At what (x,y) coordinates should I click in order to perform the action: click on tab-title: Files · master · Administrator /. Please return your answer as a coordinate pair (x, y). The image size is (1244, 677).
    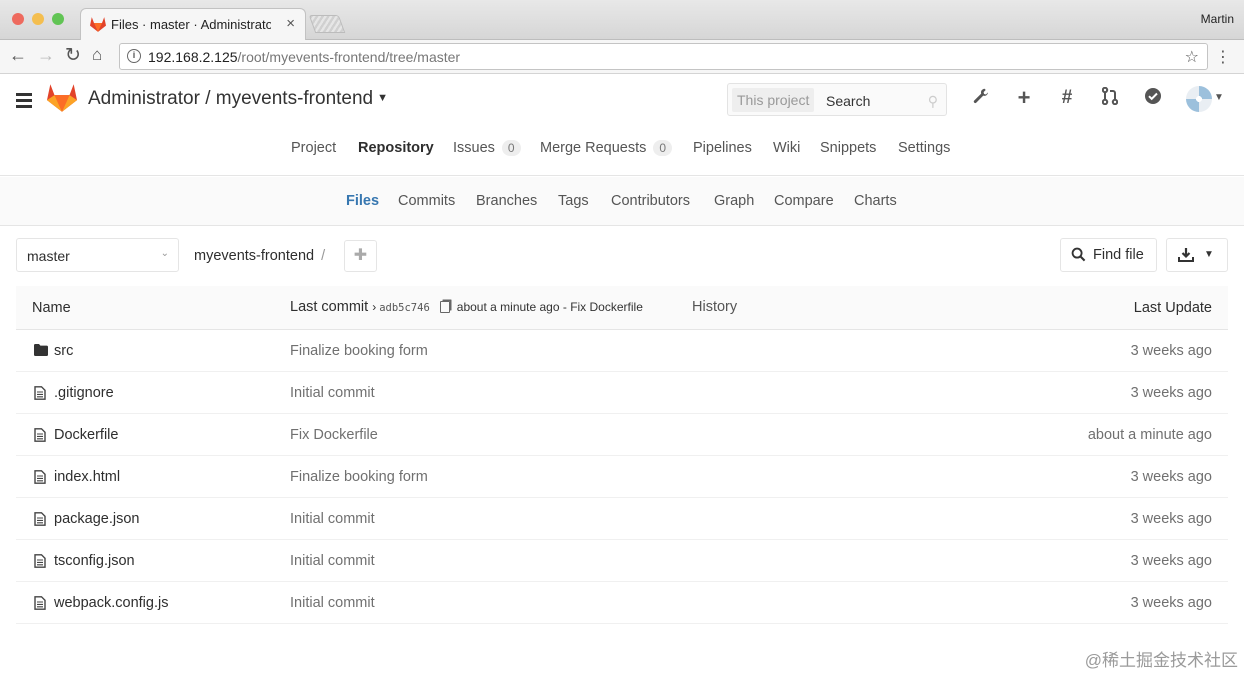
    Looking at the image, I should click on (191, 24).